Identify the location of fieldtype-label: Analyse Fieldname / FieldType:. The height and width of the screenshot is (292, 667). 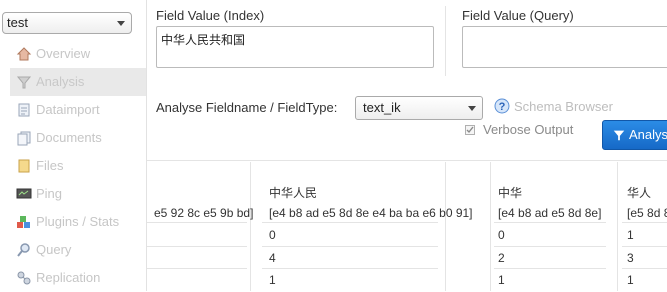
(247, 107).